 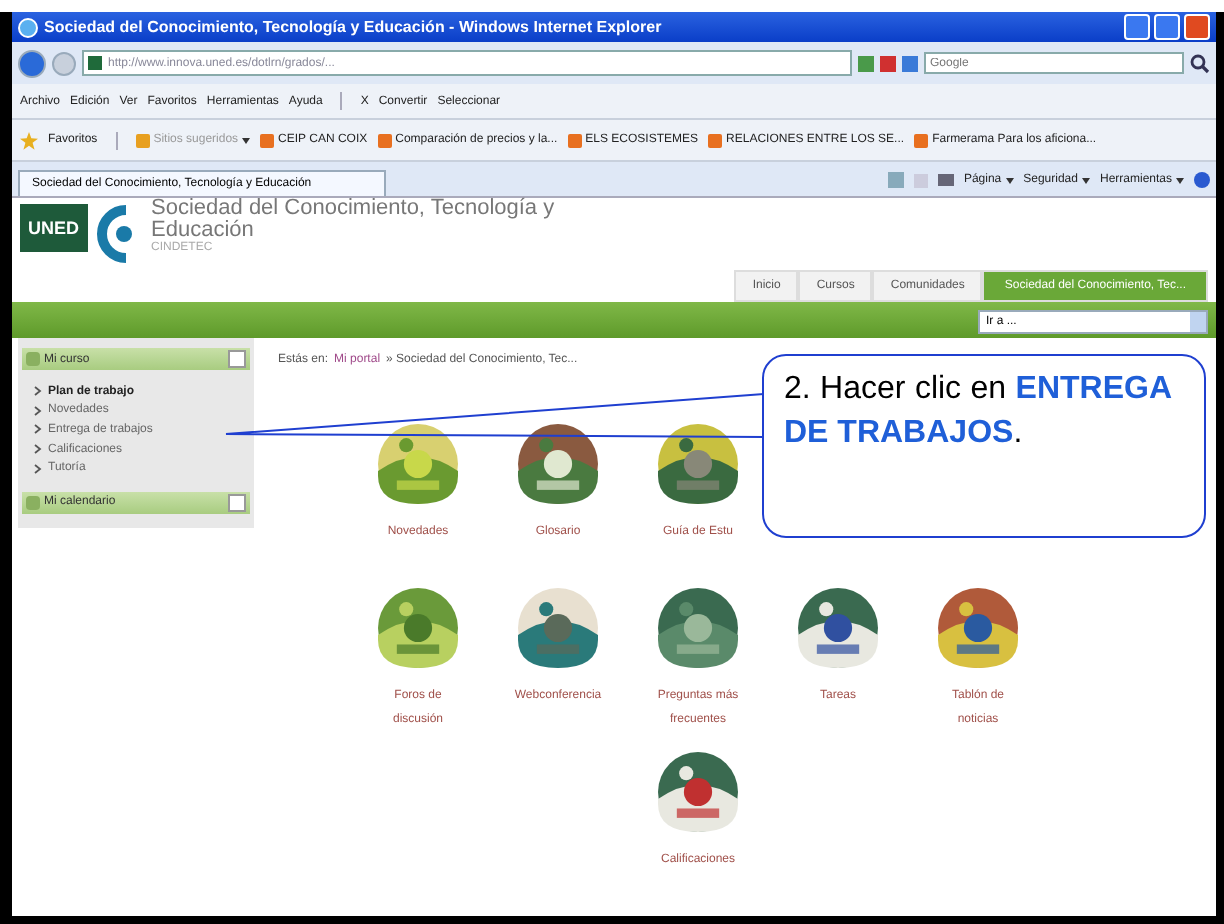 What do you see at coordinates (1197, 27) in the screenshot?
I see `close-icon` at bounding box center [1197, 27].